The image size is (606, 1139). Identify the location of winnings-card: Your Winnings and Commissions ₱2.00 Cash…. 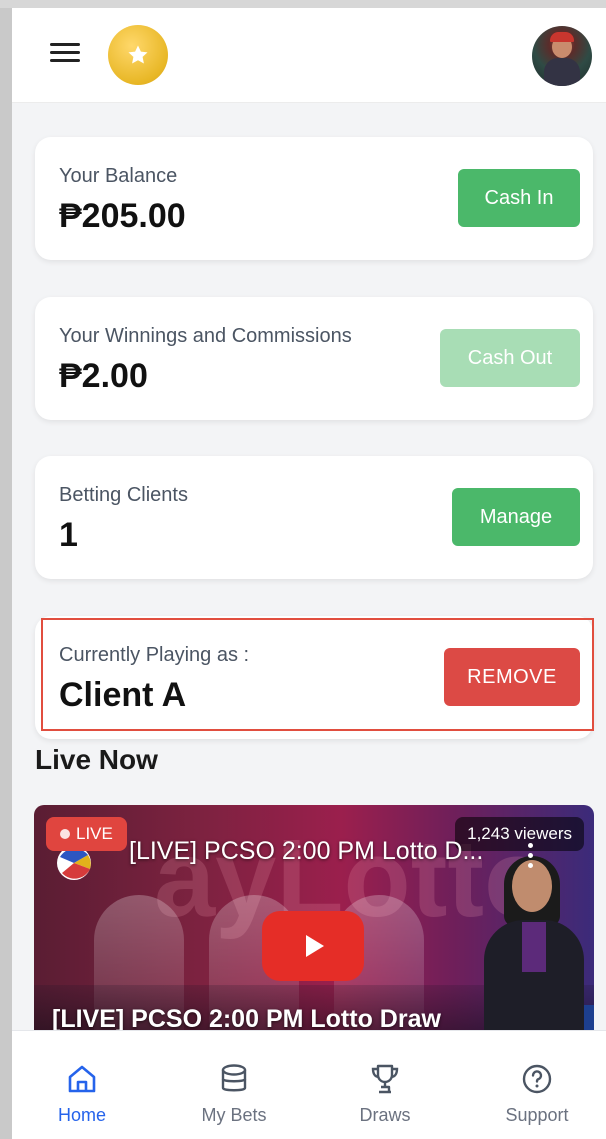
(314, 358).